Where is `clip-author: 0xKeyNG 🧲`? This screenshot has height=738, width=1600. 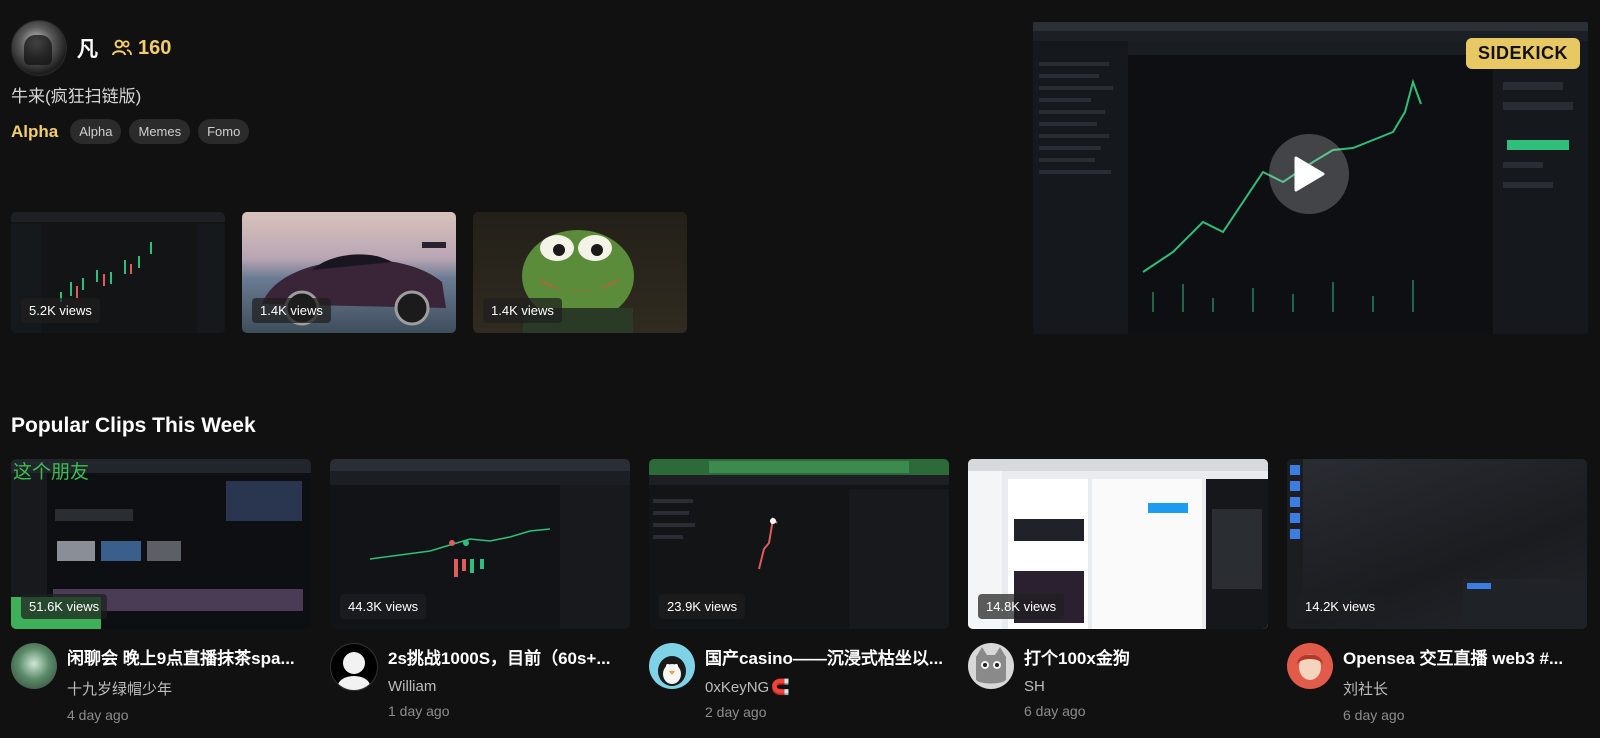
clip-author: 0xKeyNG 🧲 is located at coordinates (827, 687).